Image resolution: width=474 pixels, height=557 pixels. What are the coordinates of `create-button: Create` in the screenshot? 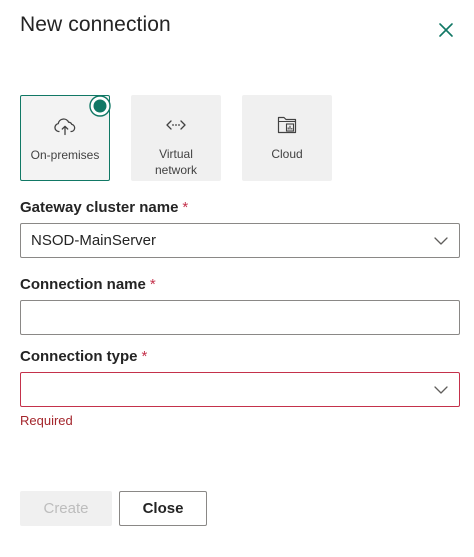 It's located at (66, 508).